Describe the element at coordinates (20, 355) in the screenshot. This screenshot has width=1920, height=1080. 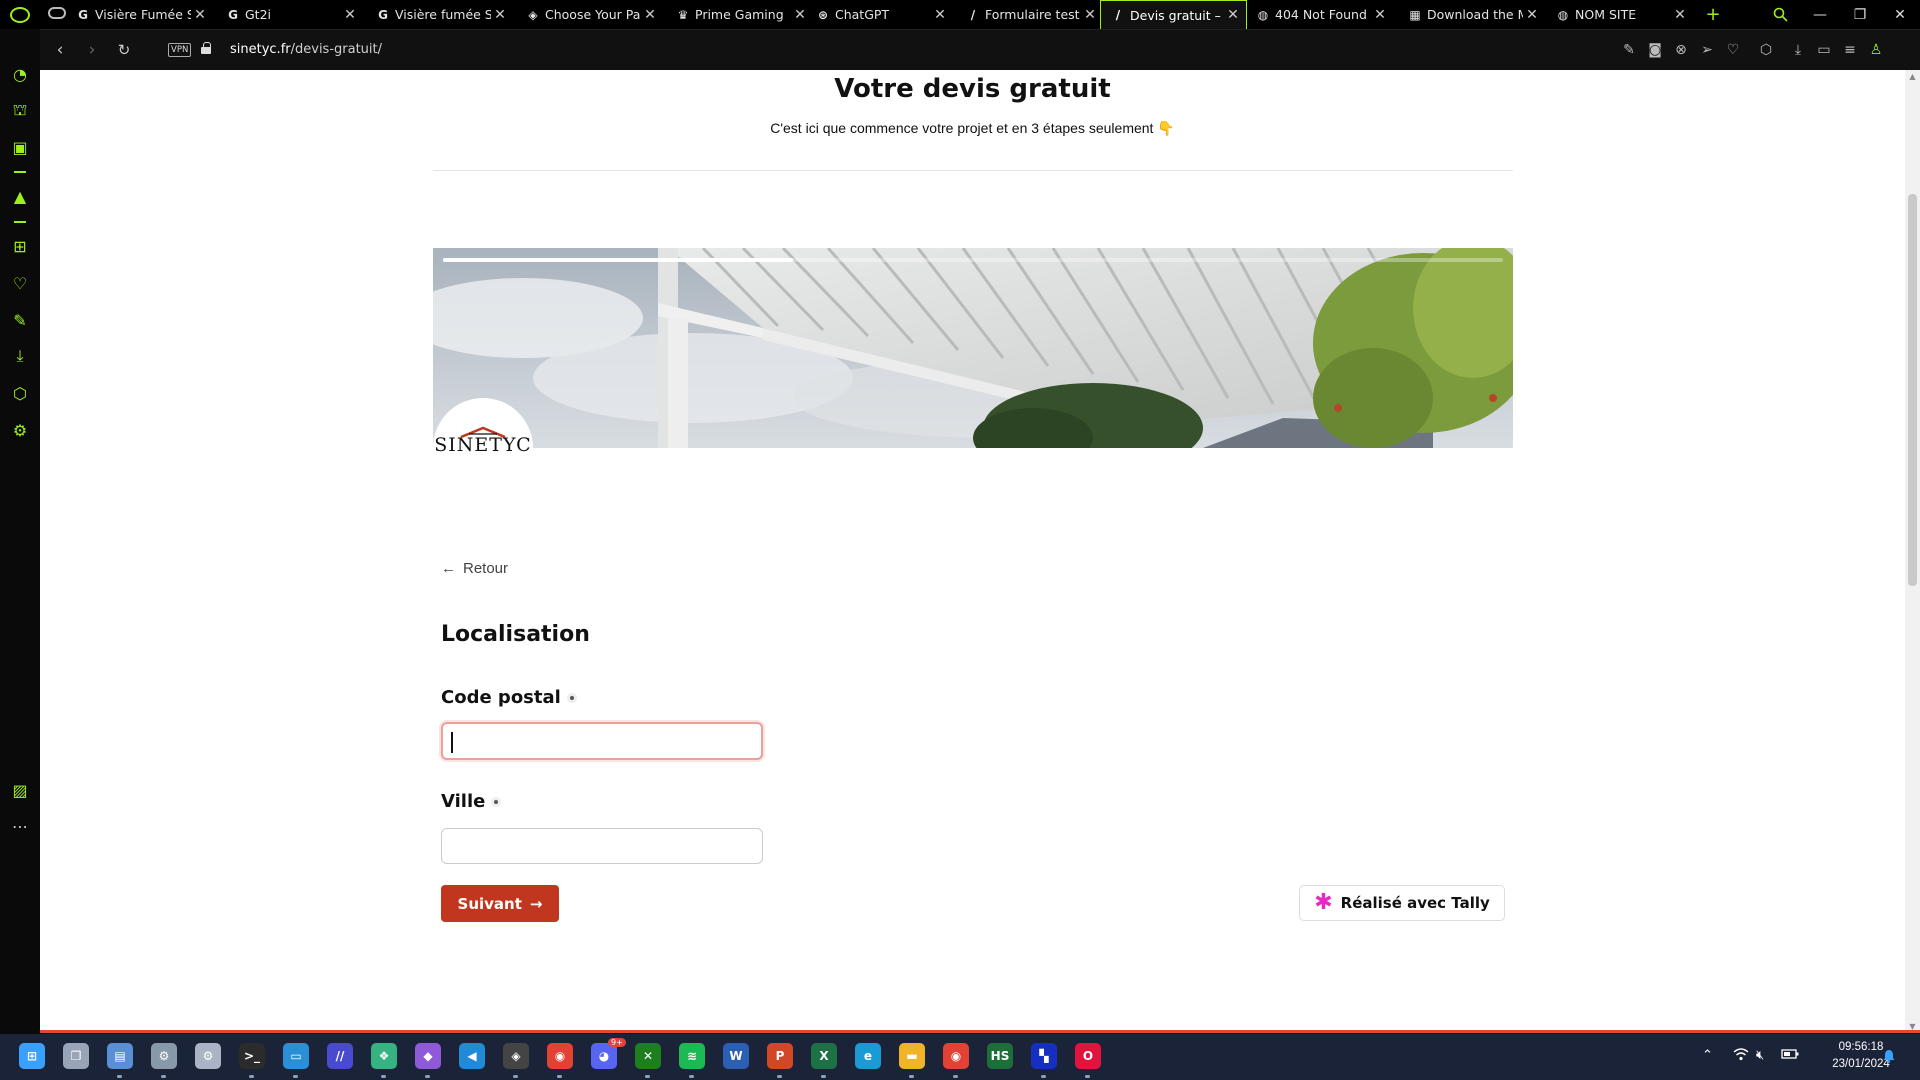
I see `downloads-icon: ⤓` at that location.